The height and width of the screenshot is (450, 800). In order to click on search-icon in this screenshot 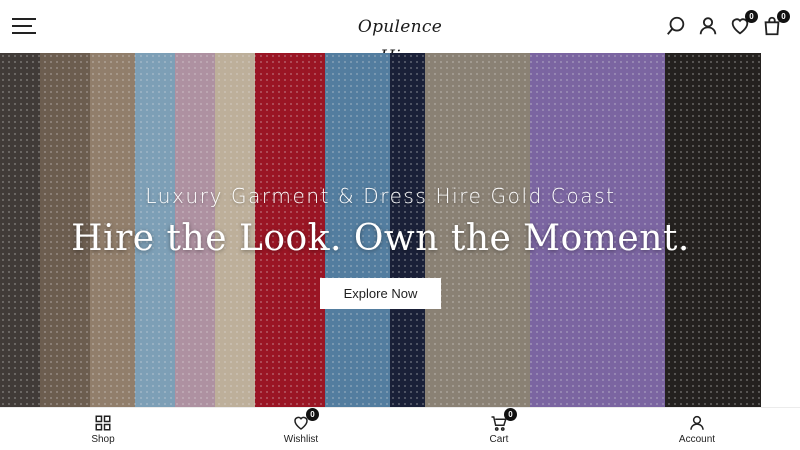, I will do `click(676, 26)`.